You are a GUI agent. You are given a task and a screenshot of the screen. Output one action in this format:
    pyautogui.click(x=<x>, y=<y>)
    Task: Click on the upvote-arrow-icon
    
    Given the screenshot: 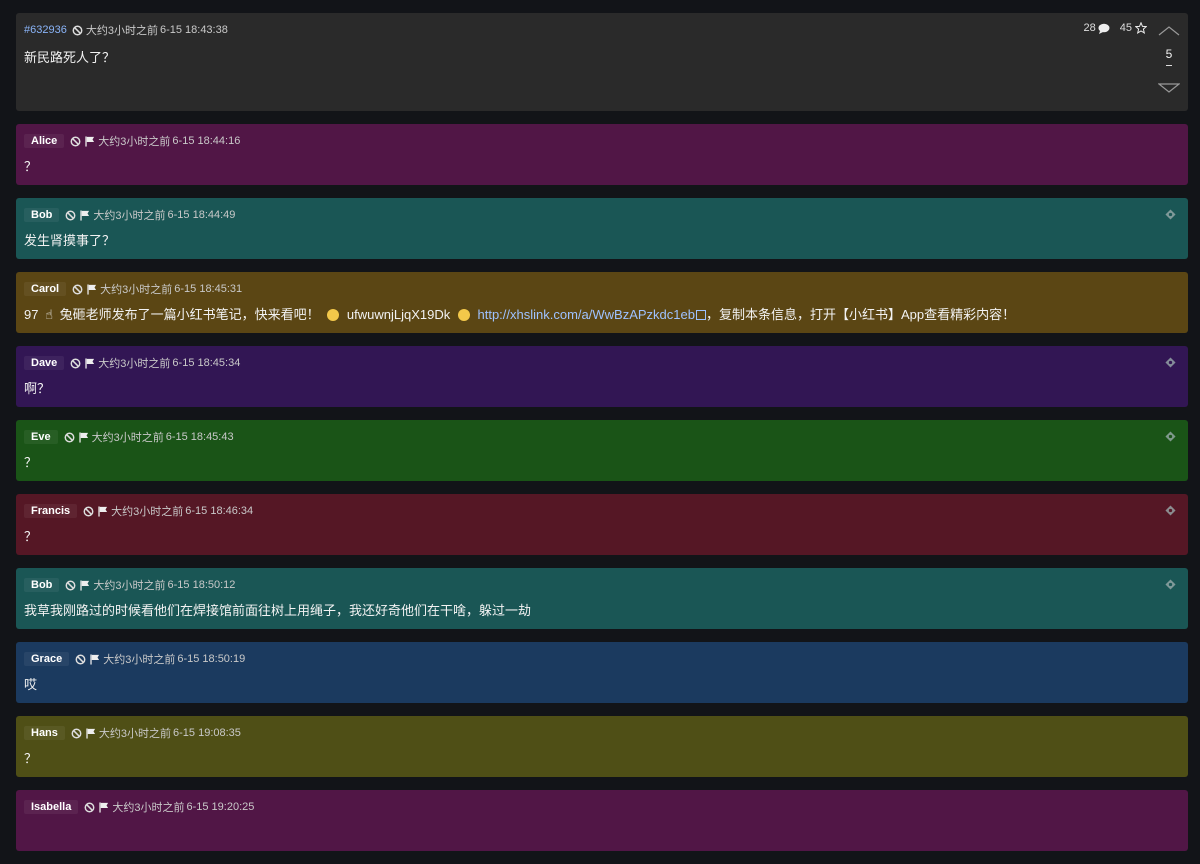 What is the action you would take?
    pyautogui.click(x=1169, y=32)
    